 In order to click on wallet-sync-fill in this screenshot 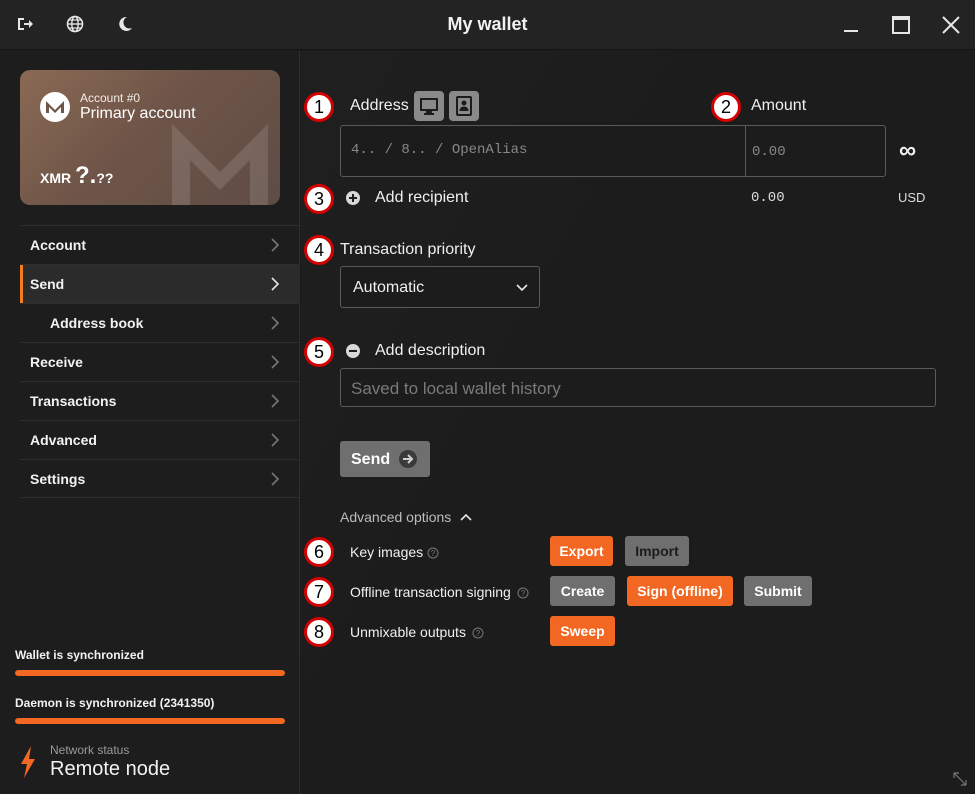, I will do `click(150, 673)`.